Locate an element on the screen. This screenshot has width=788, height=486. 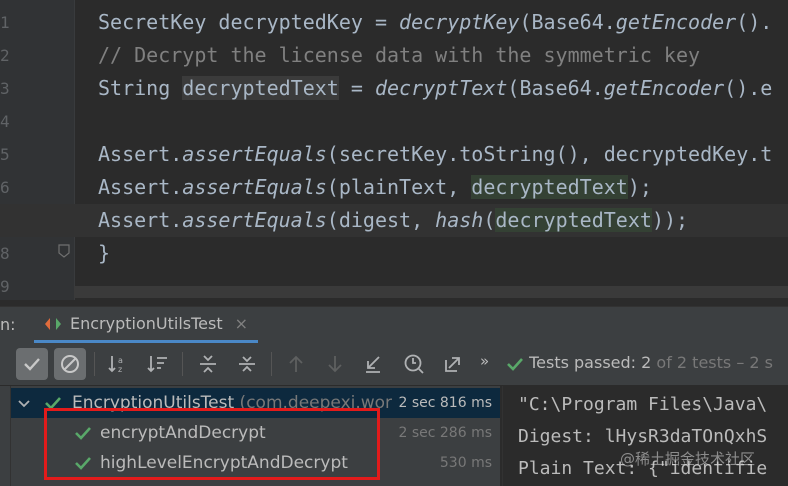
code-token: SecretKey decryptedKey = is located at coordinates (249, 22).